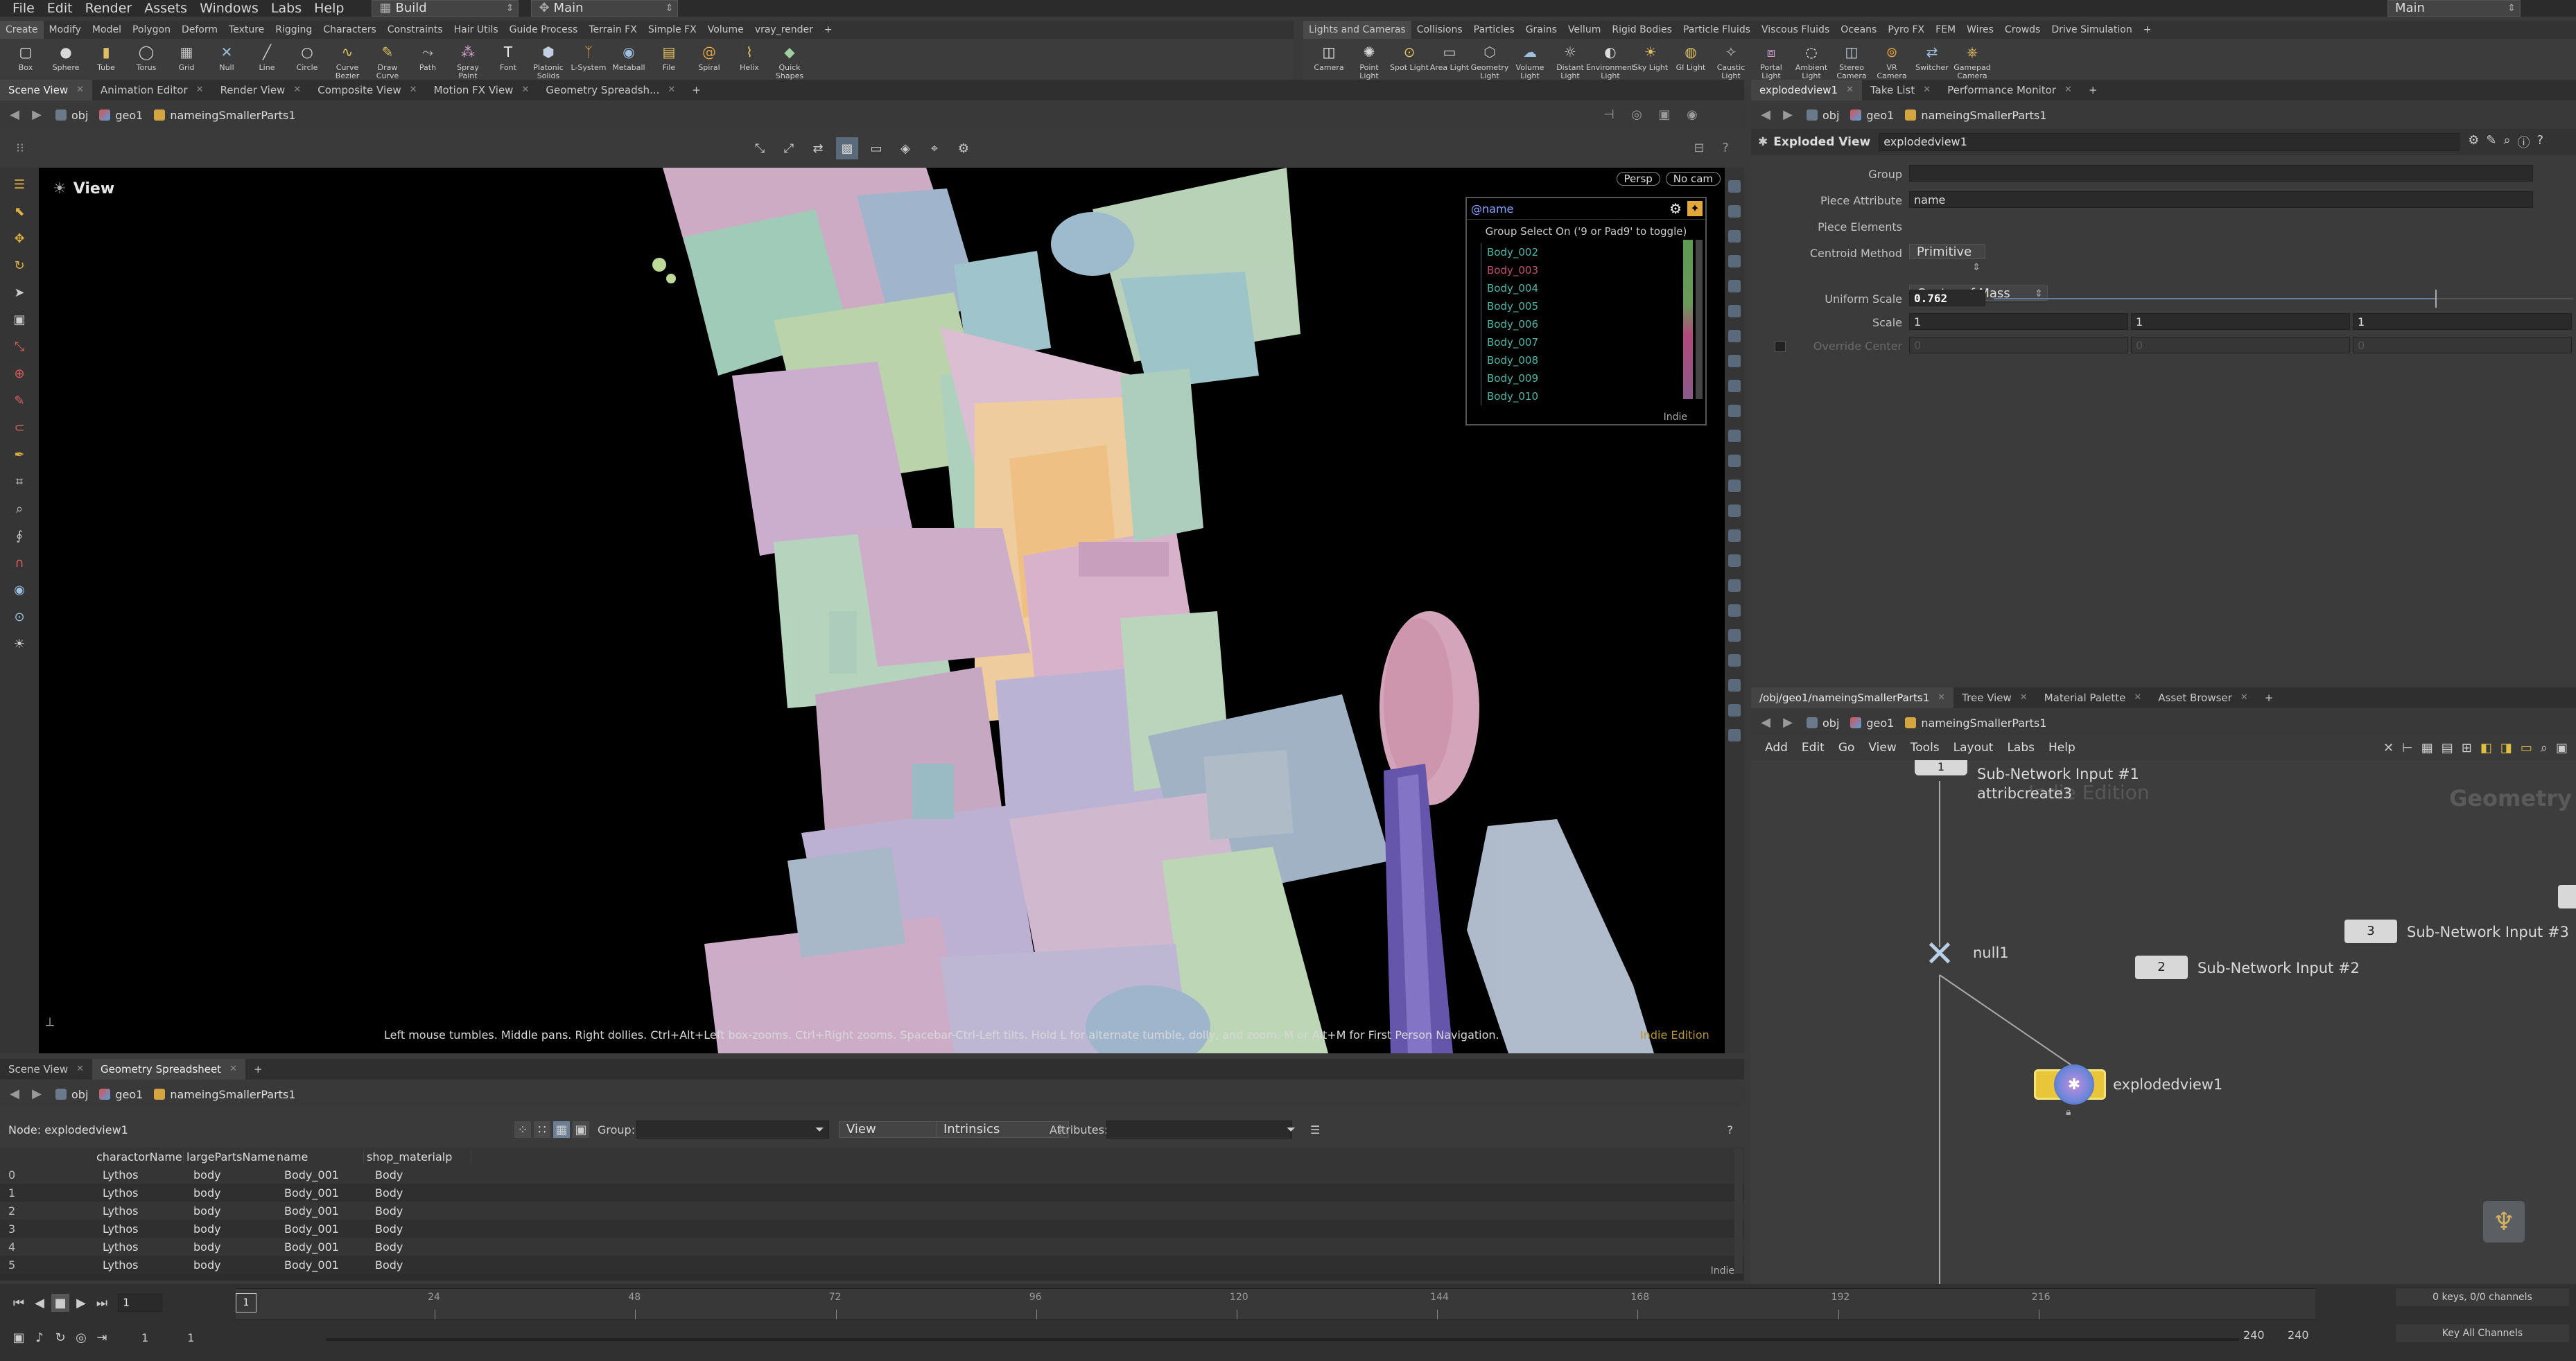  Describe the element at coordinates (224, 1094) in the screenshot. I see `sheet-breadcrumb-node: nameingSmallerParts1` at that location.